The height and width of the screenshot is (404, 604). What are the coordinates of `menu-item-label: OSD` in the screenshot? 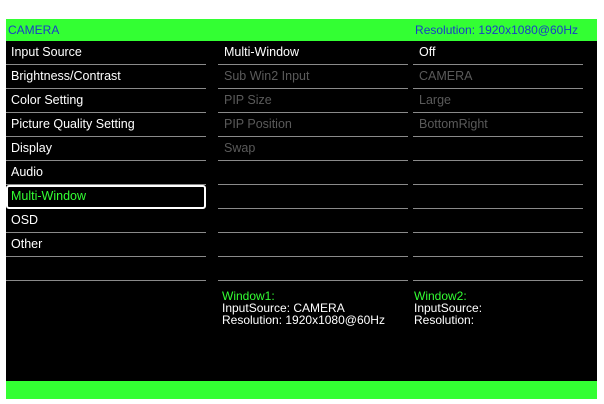 It's located at (25, 220).